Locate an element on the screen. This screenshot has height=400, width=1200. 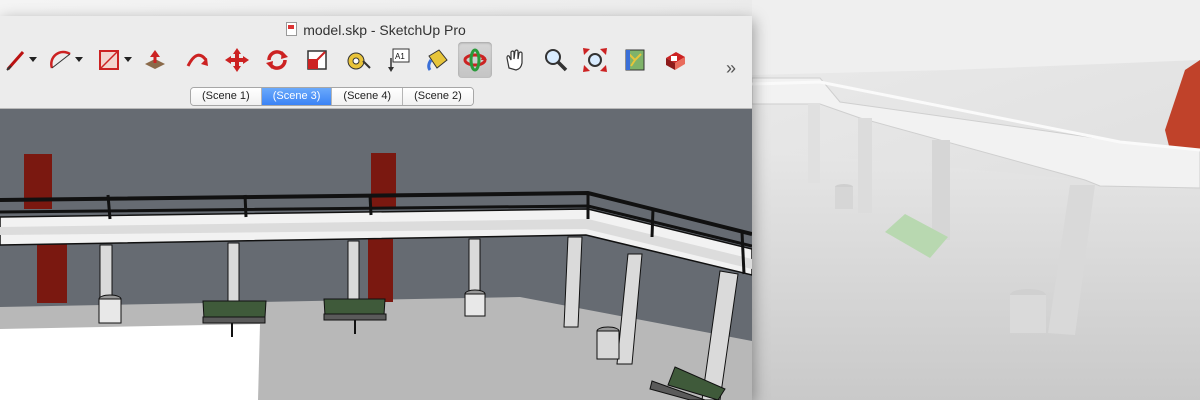
pan-icon is located at coordinates (515, 60).